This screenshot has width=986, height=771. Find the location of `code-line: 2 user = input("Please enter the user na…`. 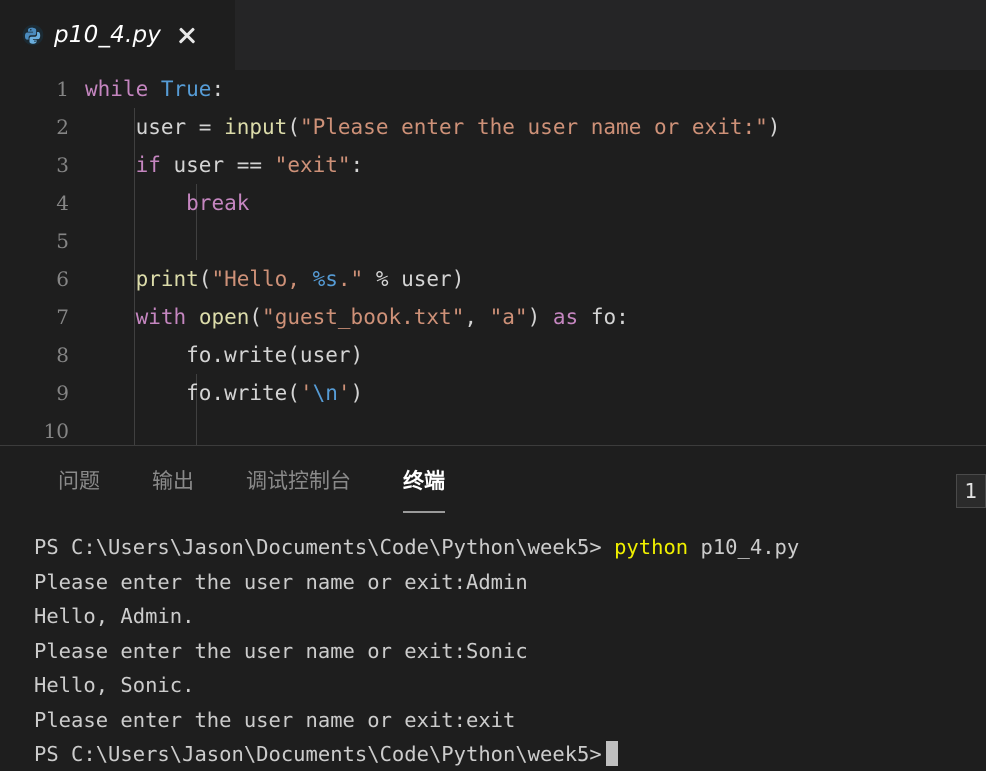

code-line: 2 user = input("Please enter the user na… is located at coordinates (493, 127).